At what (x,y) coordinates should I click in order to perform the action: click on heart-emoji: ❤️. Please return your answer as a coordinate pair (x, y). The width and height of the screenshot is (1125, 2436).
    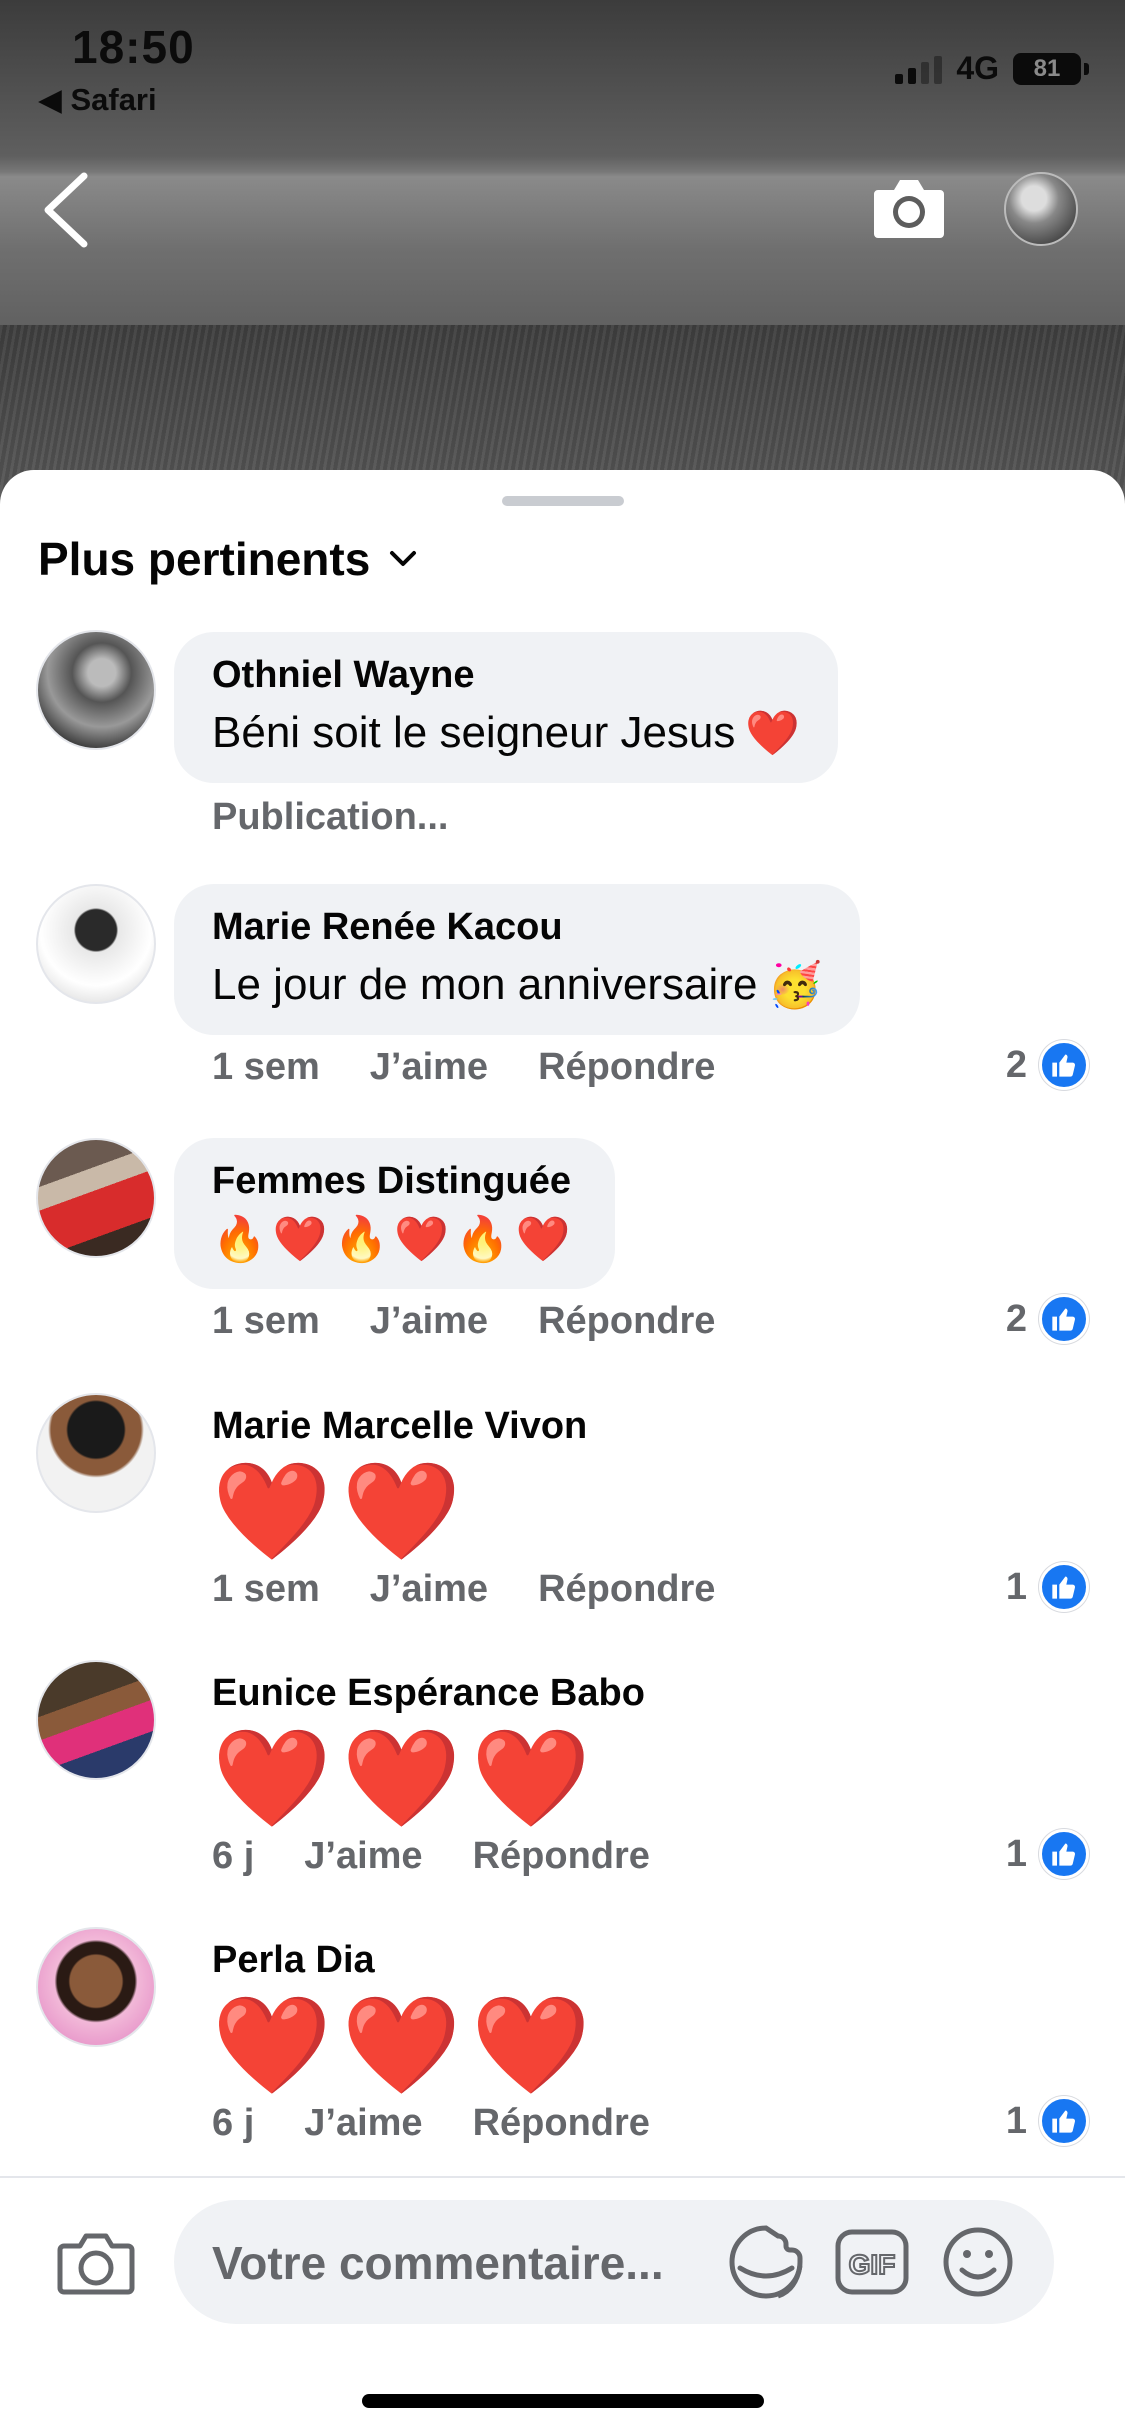
    Looking at the image, I should click on (773, 733).